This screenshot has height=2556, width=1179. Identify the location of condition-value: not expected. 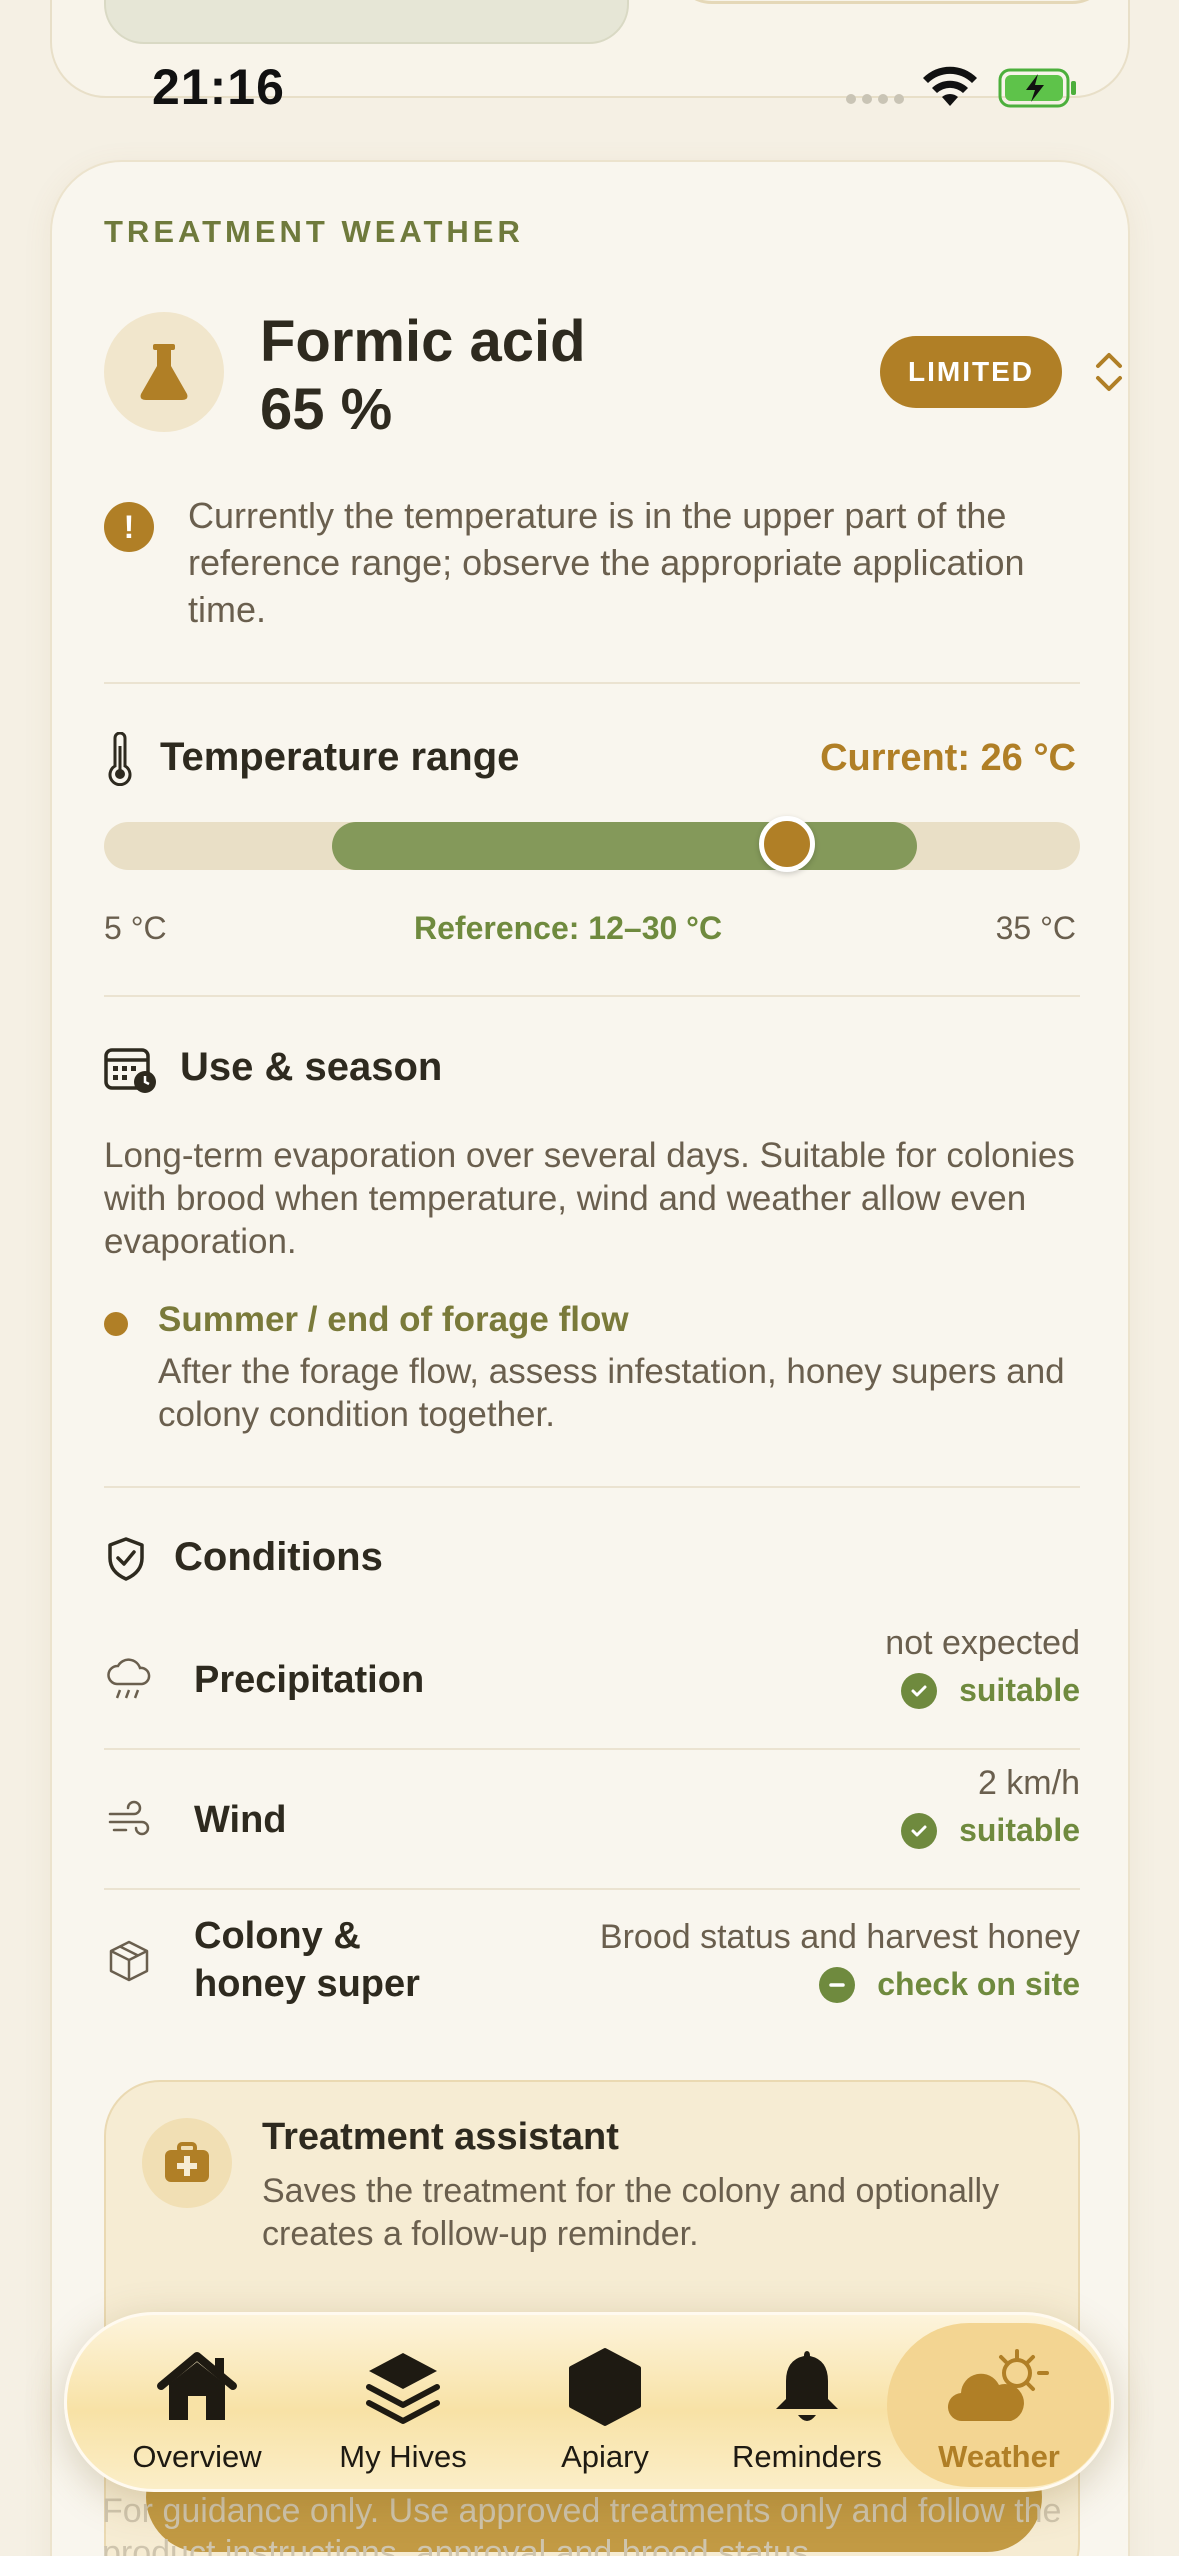
(982, 1643).